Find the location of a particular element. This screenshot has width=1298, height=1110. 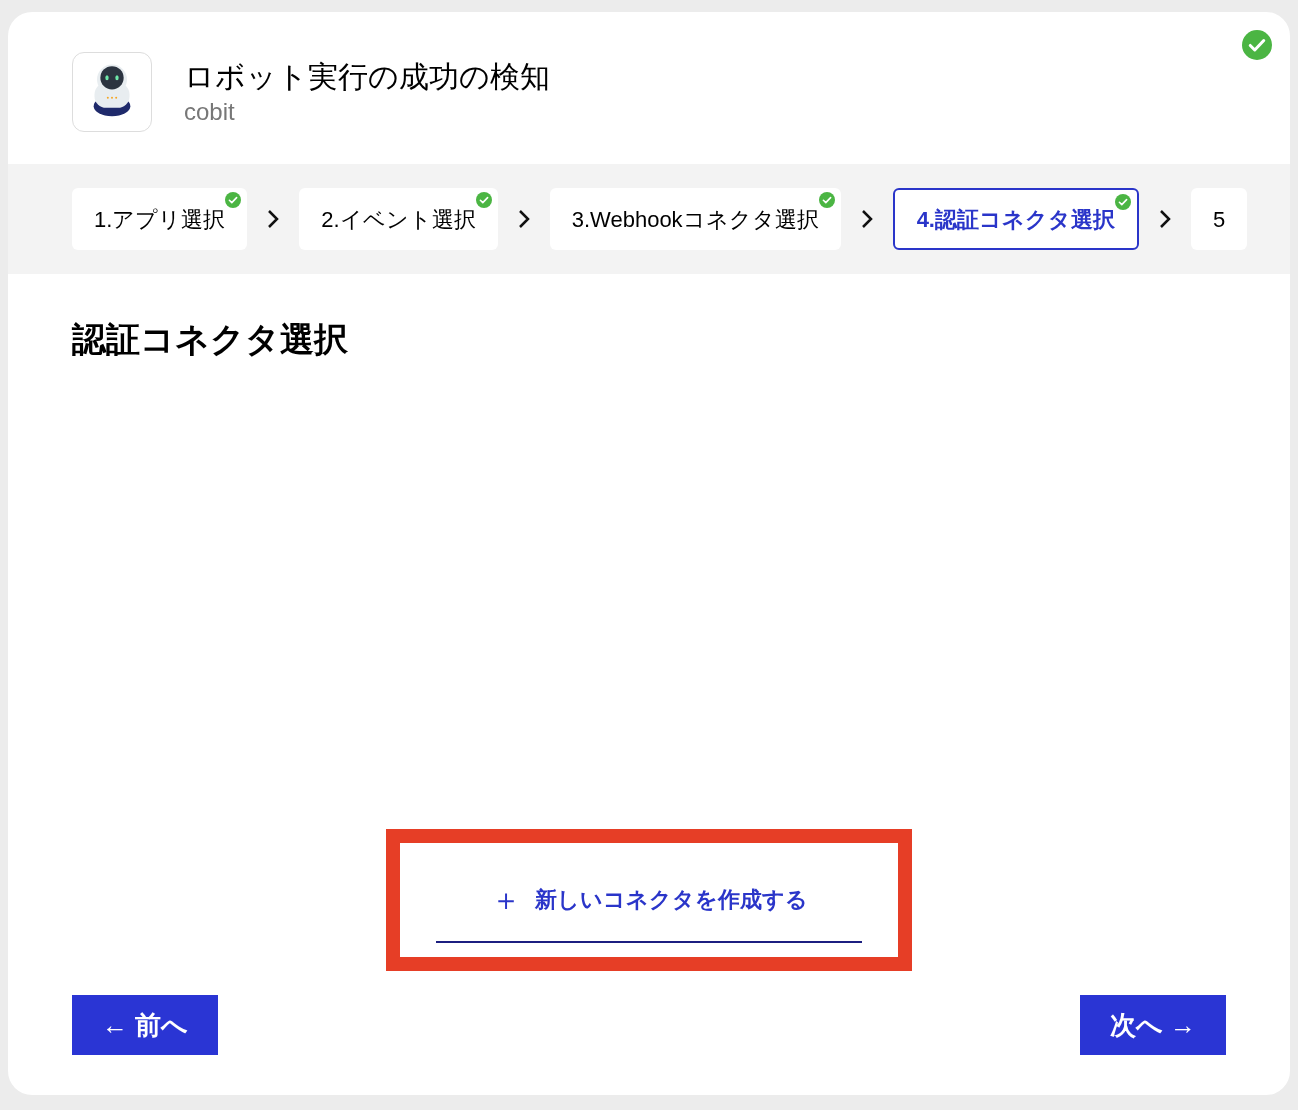

create-connector-button: ＋ 新しいコネクタを作成する is located at coordinates (649, 900).